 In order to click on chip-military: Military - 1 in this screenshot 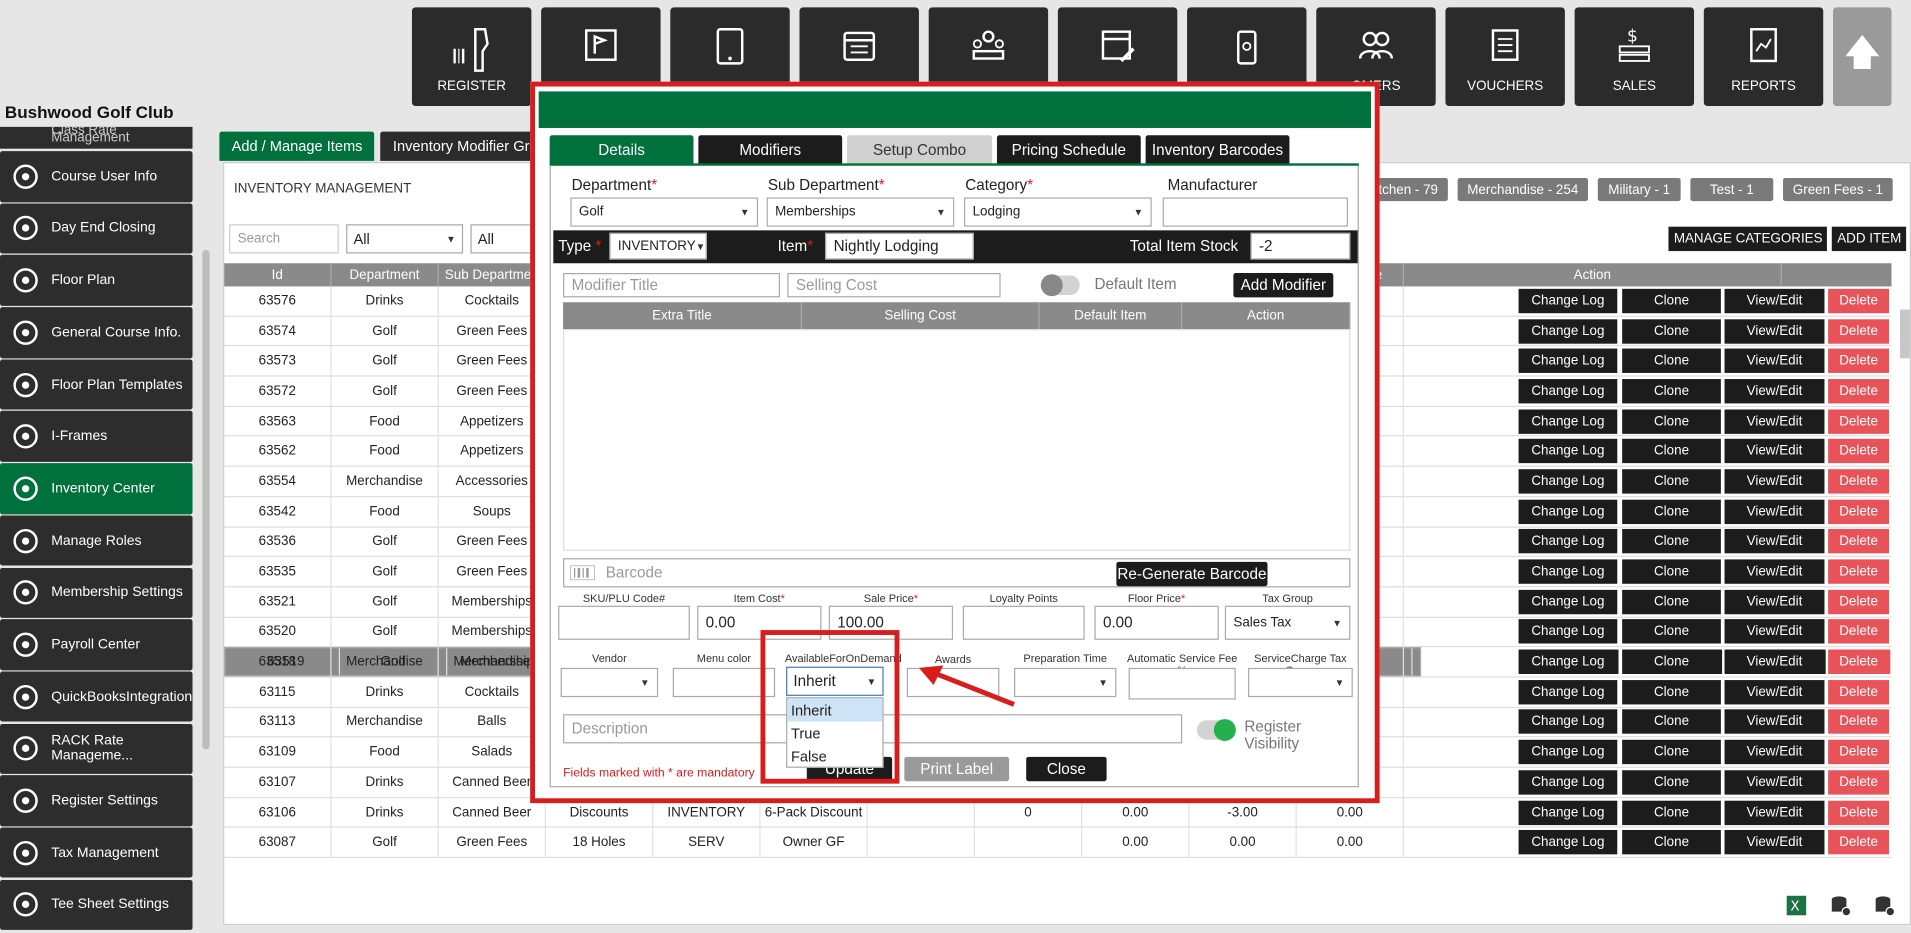, I will do `click(1639, 189)`.